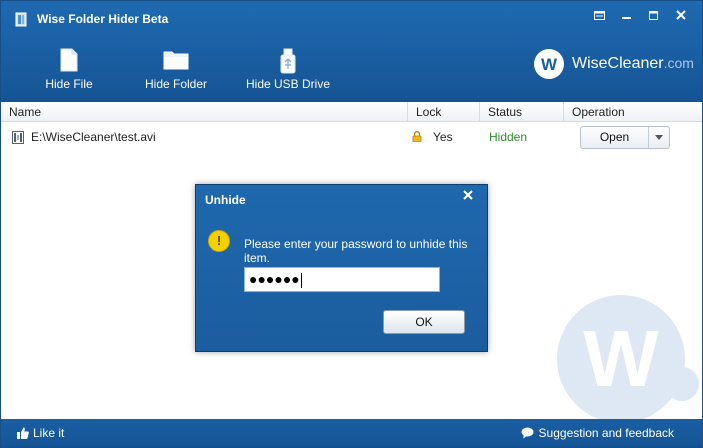 The width and height of the screenshot is (703, 448). I want to click on warning-icon: !, so click(219, 241).